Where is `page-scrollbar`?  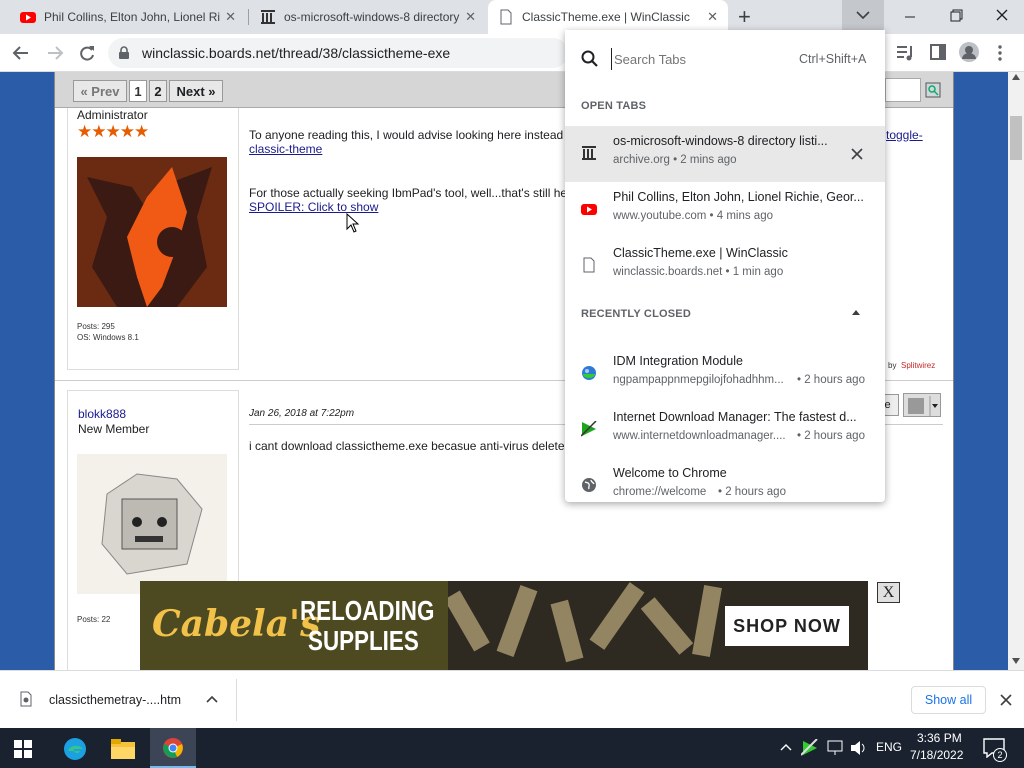 page-scrollbar is located at coordinates (1016, 371).